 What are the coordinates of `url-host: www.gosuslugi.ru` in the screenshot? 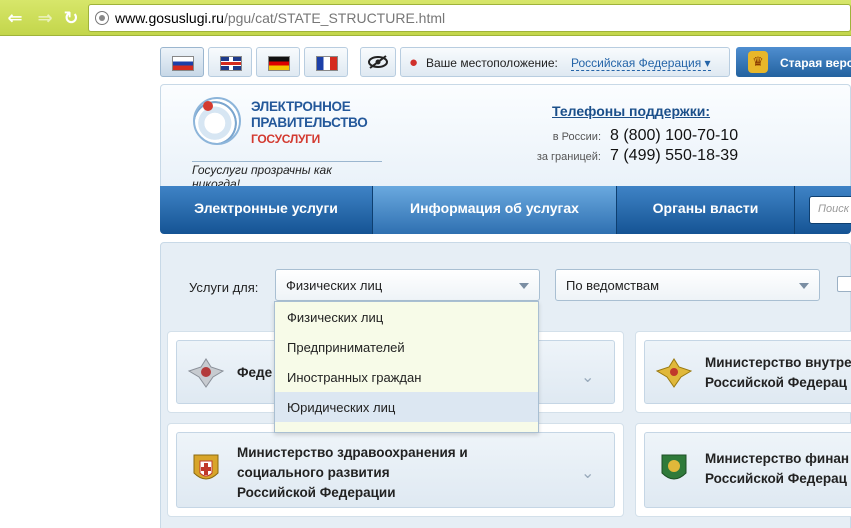 It's located at (169, 18).